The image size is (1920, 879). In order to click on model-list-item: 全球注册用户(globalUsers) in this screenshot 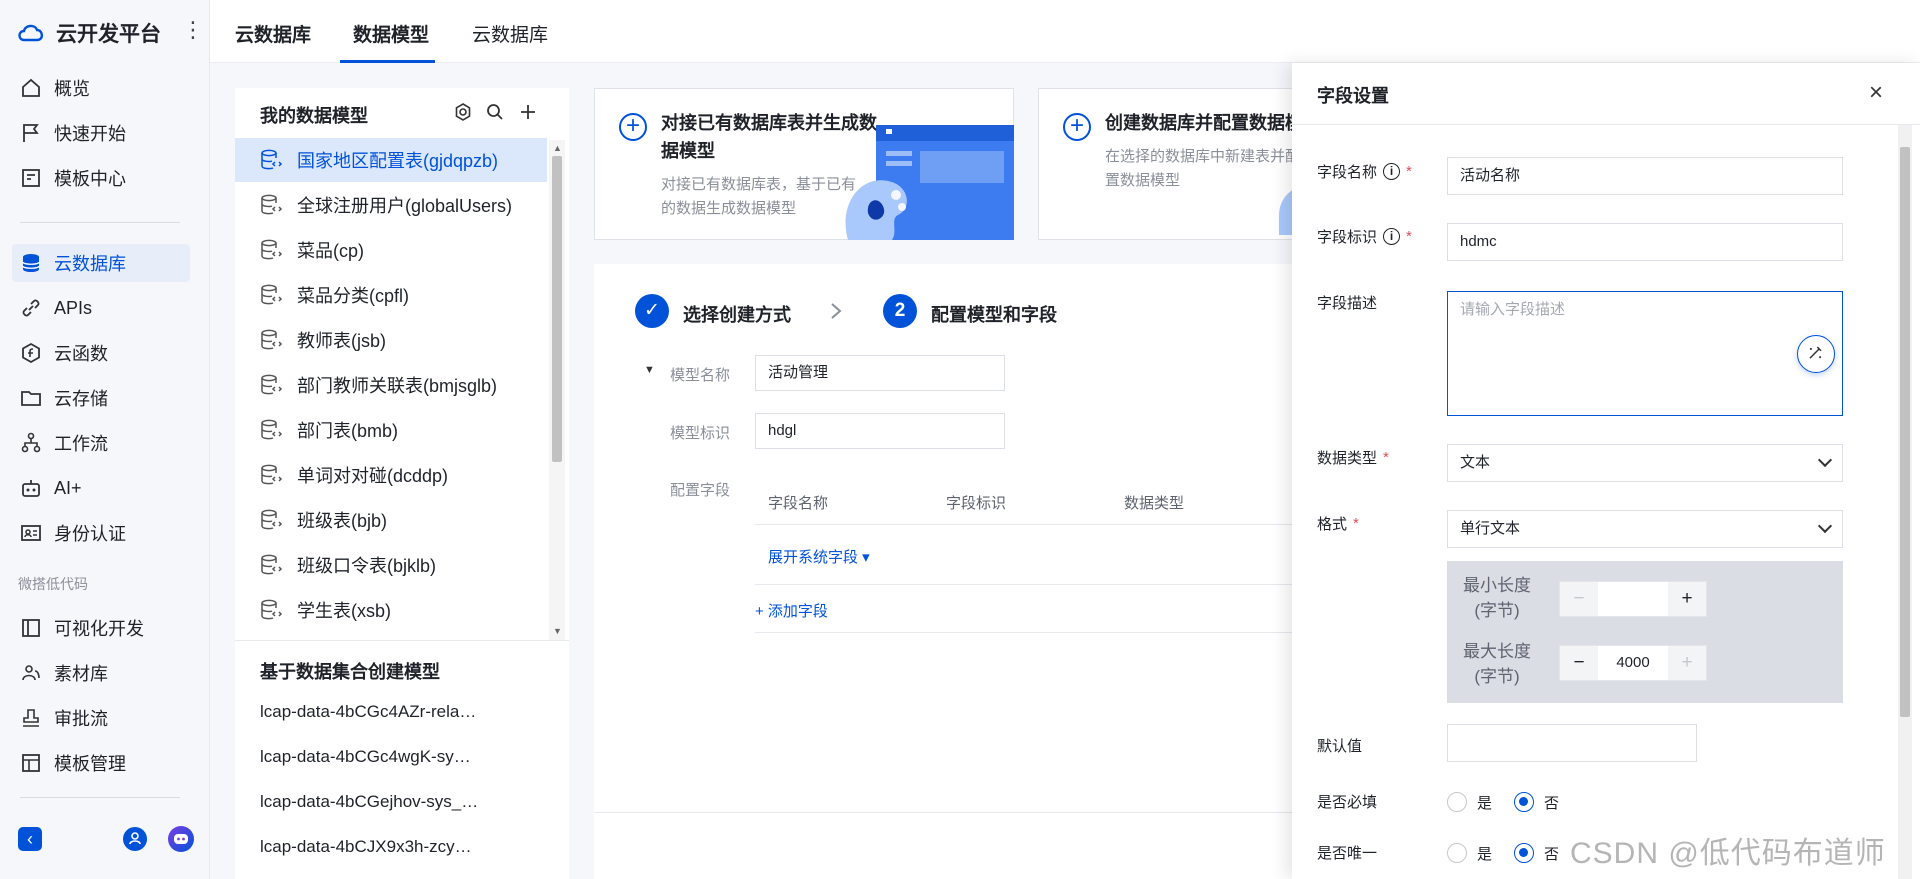, I will do `click(391, 205)`.